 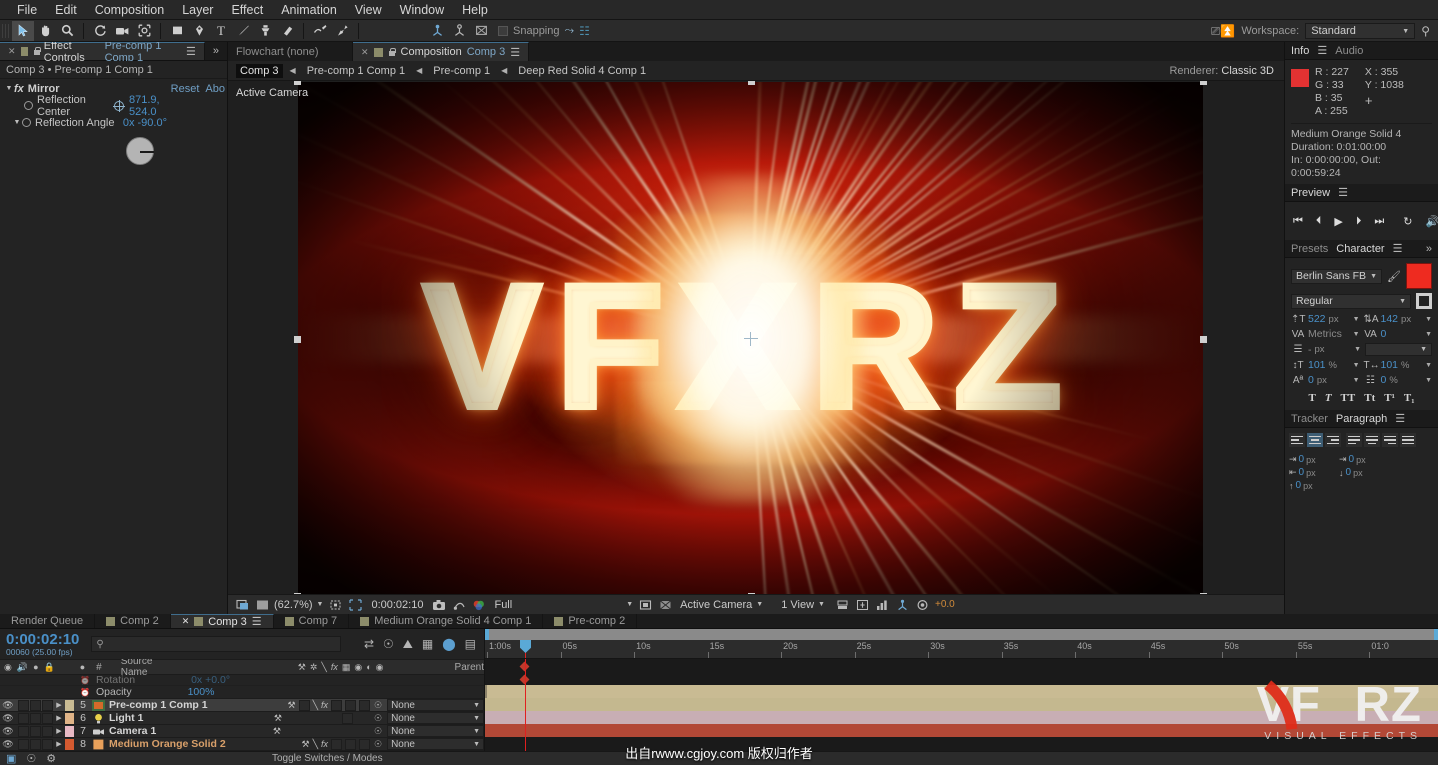 What do you see at coordinates (23, 31) in the screenshot?
I see `selection-tool-icon` at bounding box center [23, 31].